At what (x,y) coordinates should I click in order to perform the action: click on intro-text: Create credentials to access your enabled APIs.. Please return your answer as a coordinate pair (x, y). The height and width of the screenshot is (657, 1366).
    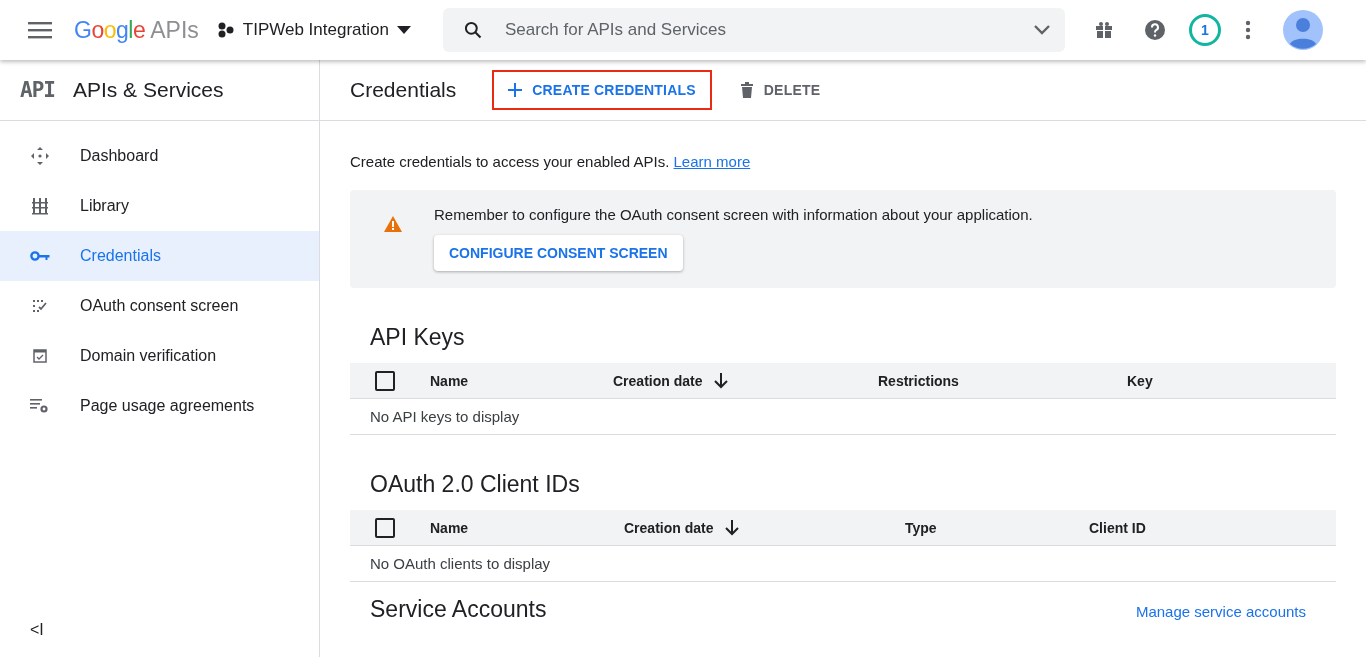
    Looking at the image, I should click on (510, 161).